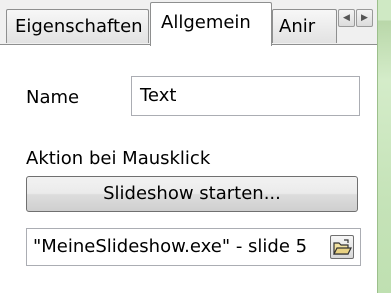 This screenshot has width=391, height=293. I want to click on triangle-right-icon: ▶, so click(364, 18).